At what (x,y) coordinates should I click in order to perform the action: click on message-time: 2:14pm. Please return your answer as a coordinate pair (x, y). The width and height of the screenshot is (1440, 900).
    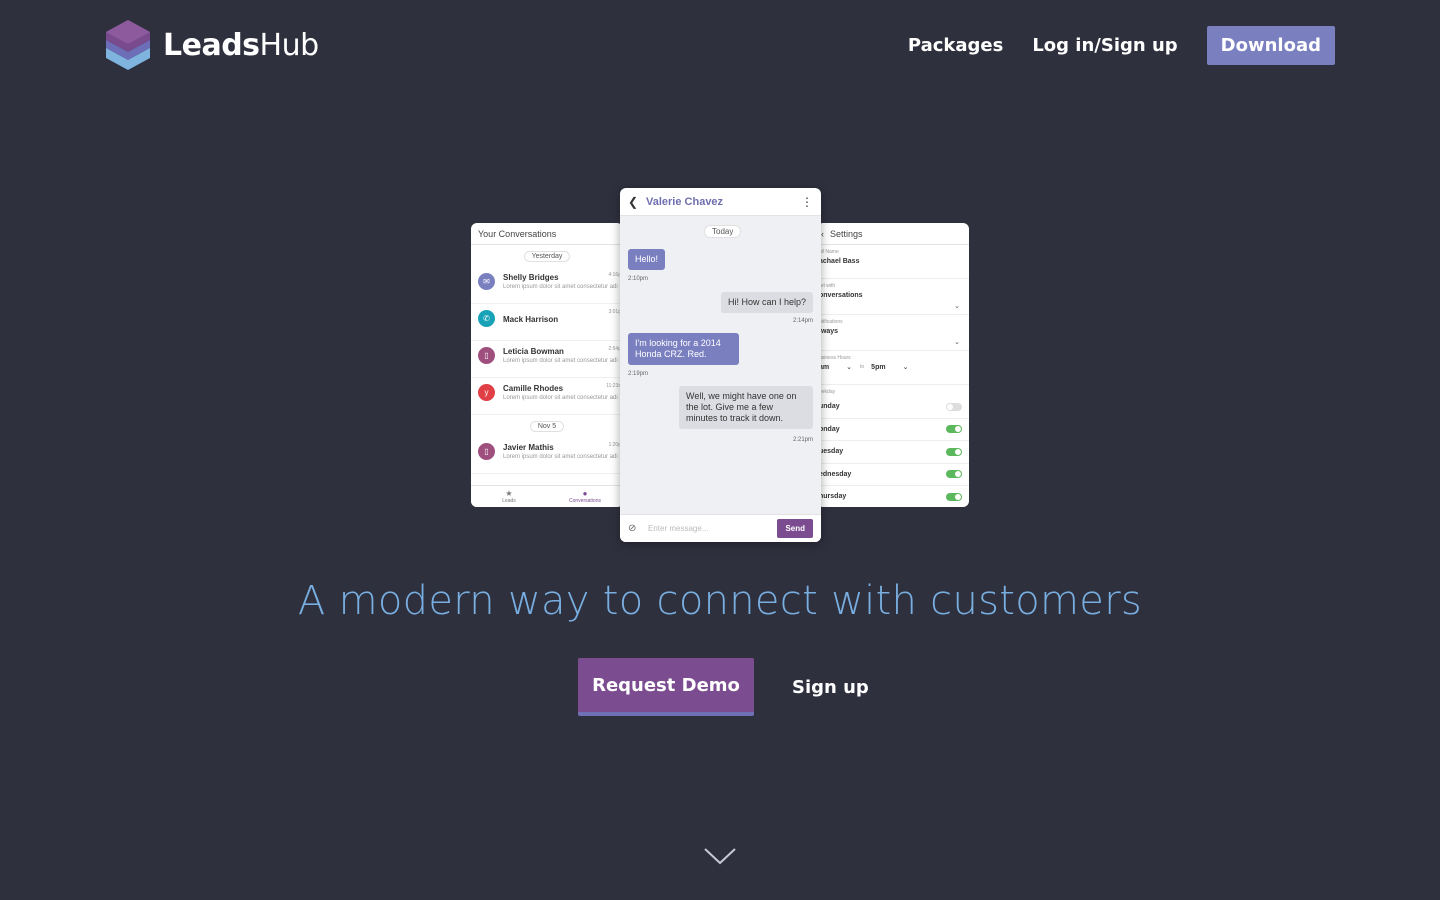
    Looking at the image, I should click on (802, 321).